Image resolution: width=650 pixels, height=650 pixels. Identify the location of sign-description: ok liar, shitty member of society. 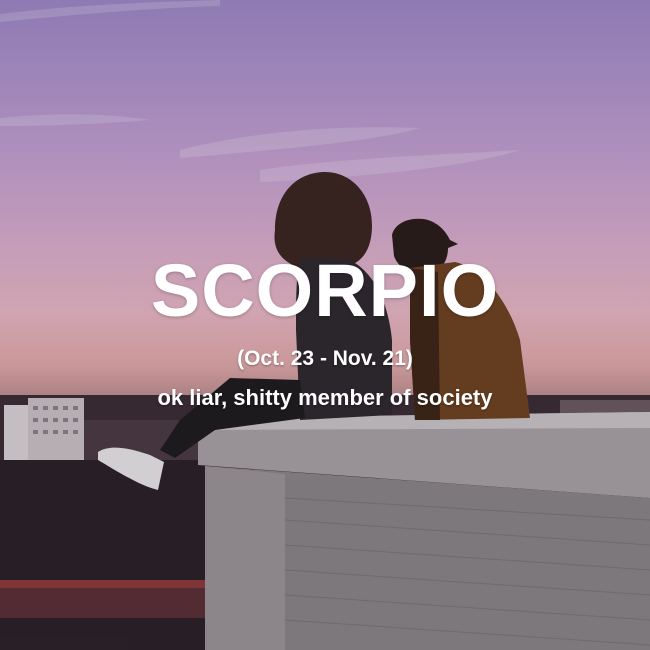
(325, 397).